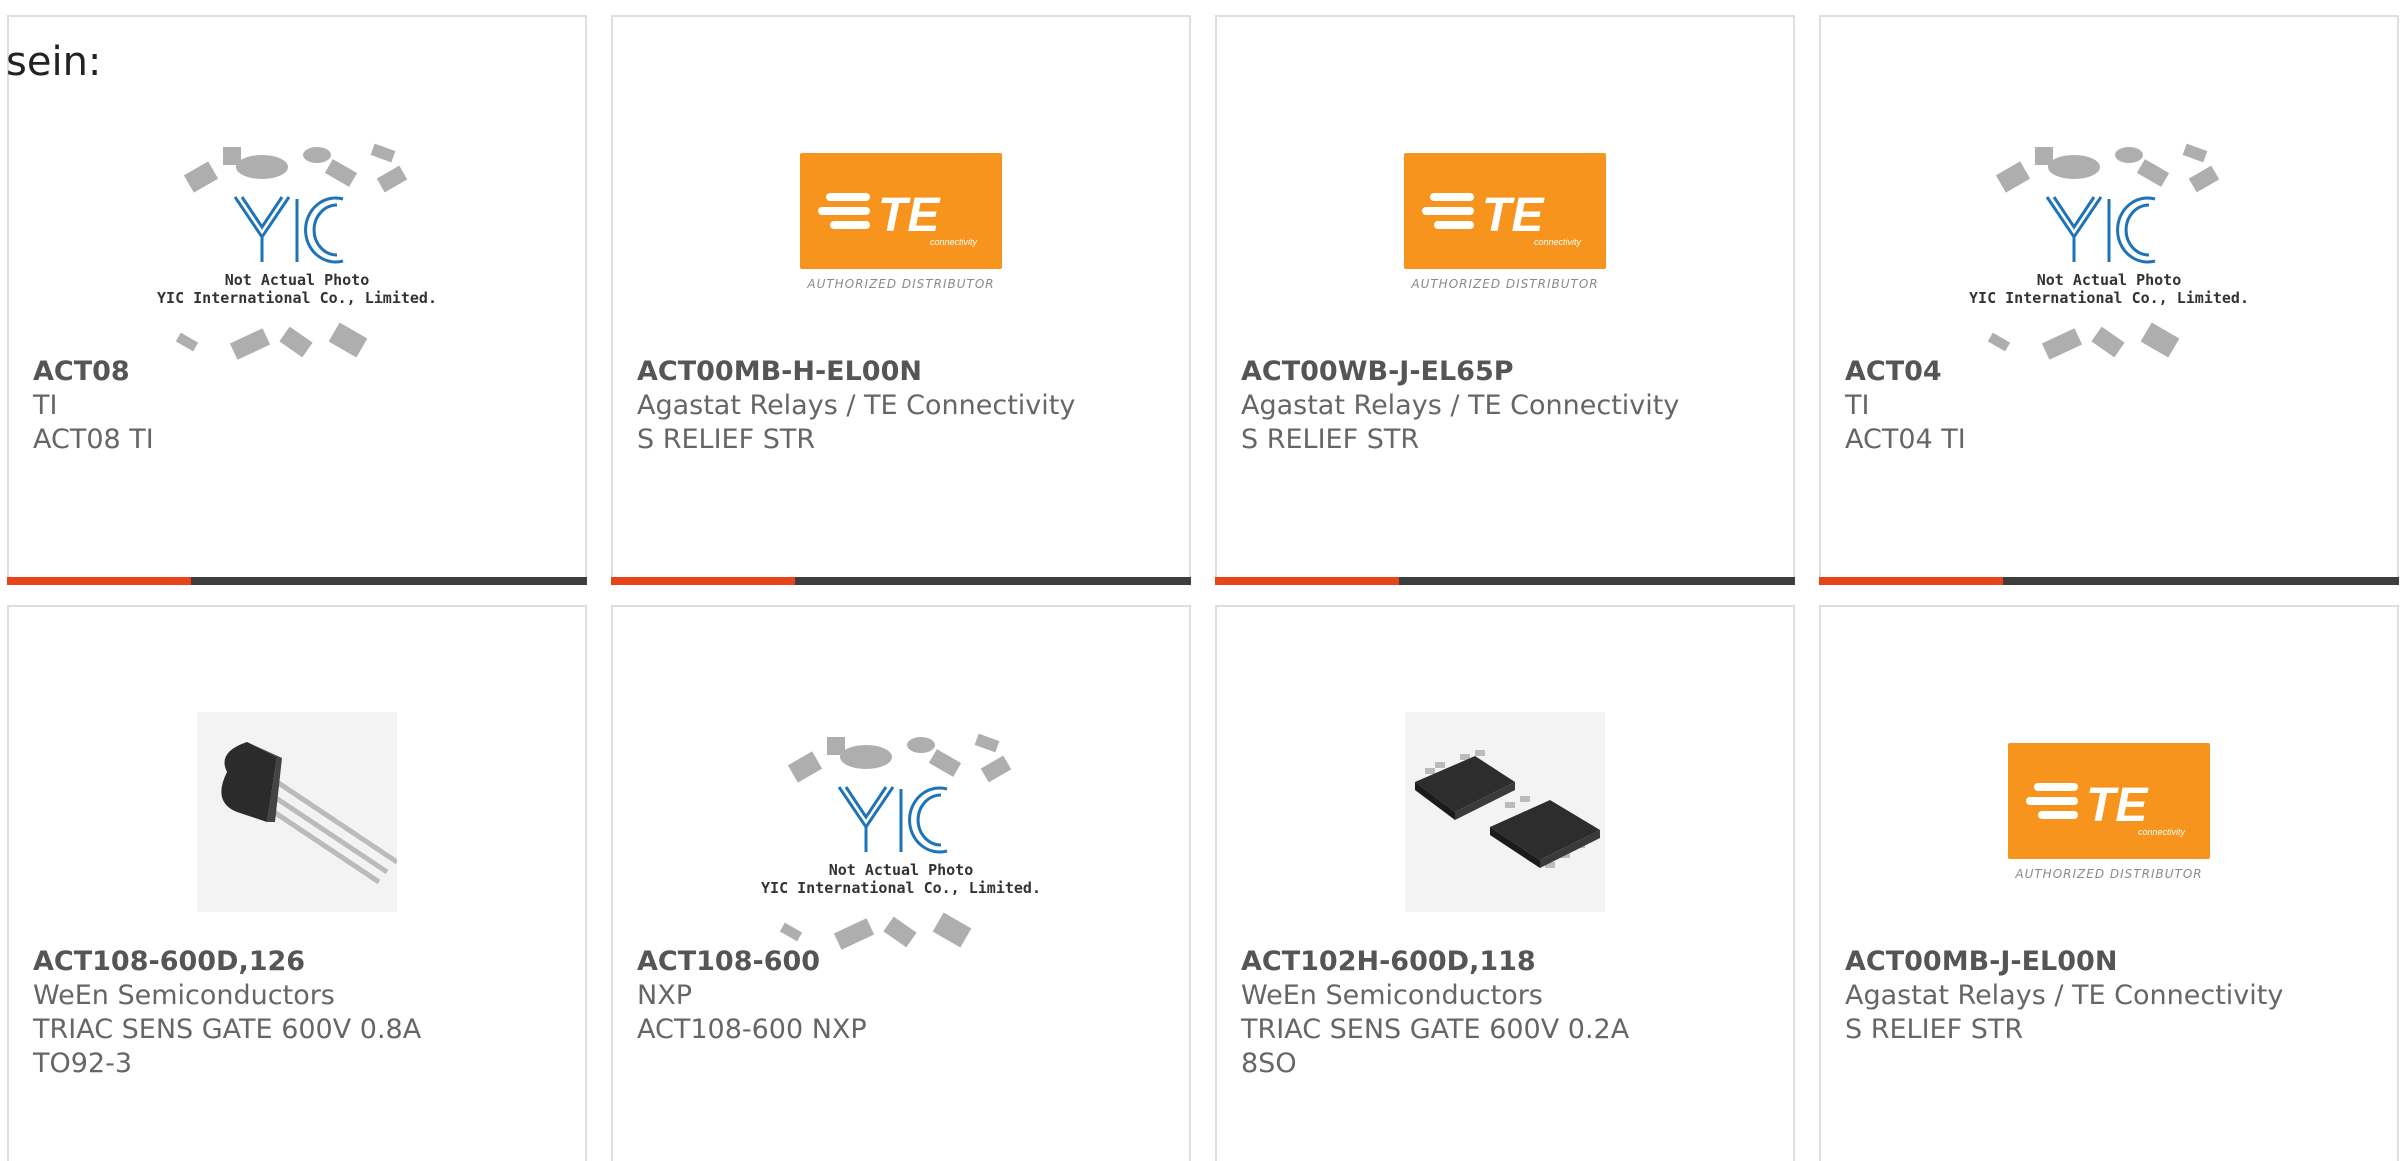 The image size is (2400, 1161). I want to click on description: ACT108-600 NXP, so click(752, 1029).